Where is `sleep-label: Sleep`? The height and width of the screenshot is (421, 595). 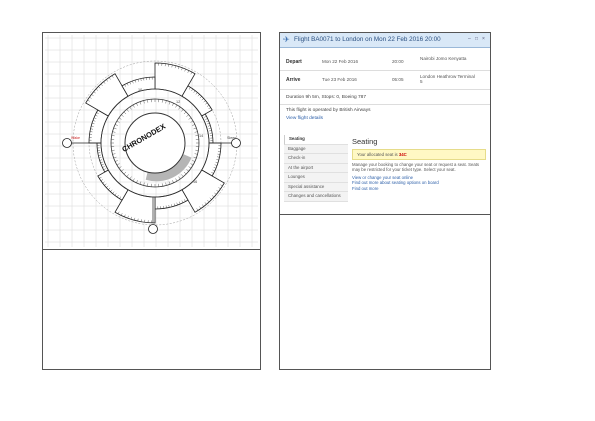 sleep-label: Sleep is located at coordinates (231, 138).